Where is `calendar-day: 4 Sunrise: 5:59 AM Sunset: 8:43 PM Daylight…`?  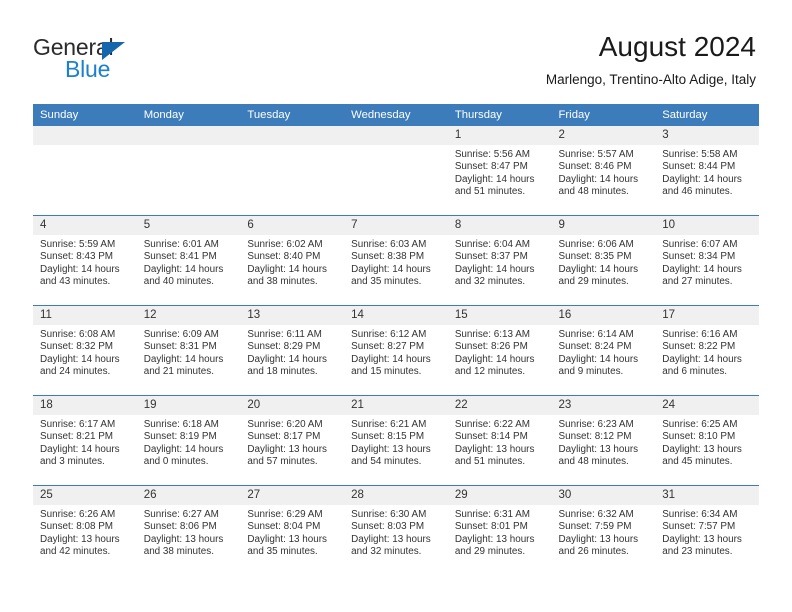 calendar-day: 4 Sunrise: 5:59 AM Sunset: 8:43 PM Daylight… is located at coordinates (85, 260).